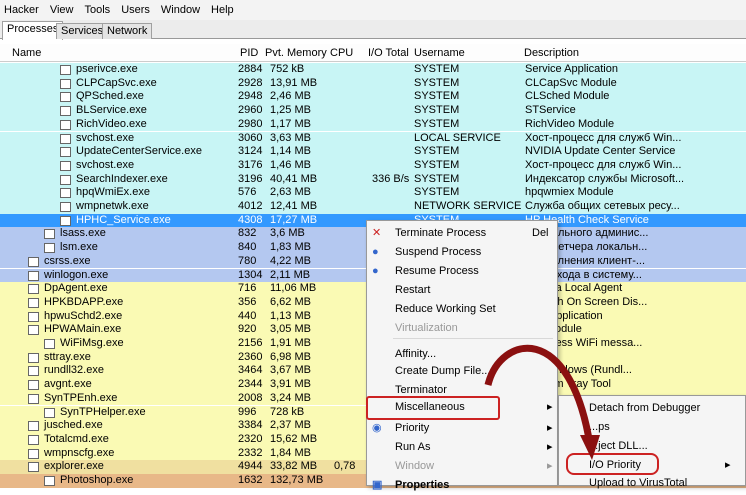 Image resolution: width=746 pixels, height=495 pixels. I want to click on col-io-total: I/O Total, so click(388, 53).